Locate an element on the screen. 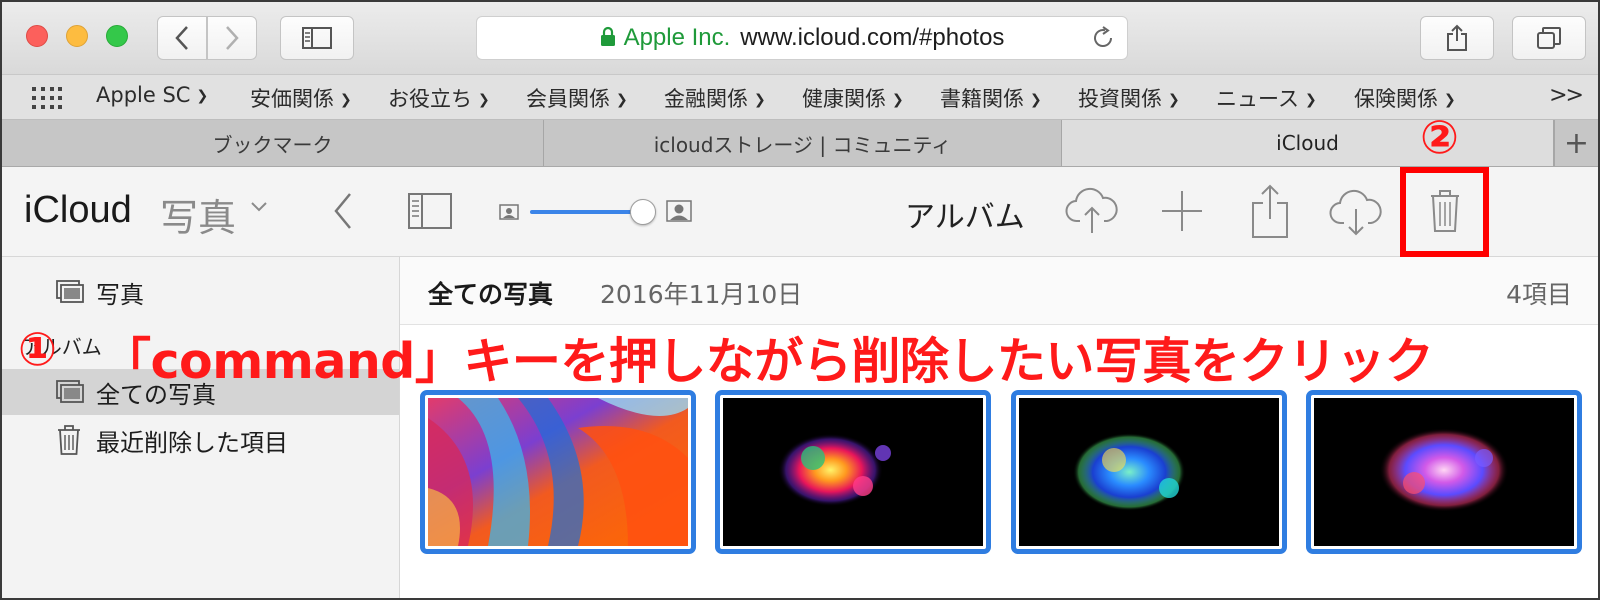 The height and width of the screenshot is (600, 1600). icloud-photos-header: iCloud 写真 アルバム is located at coordinates (800, 212).